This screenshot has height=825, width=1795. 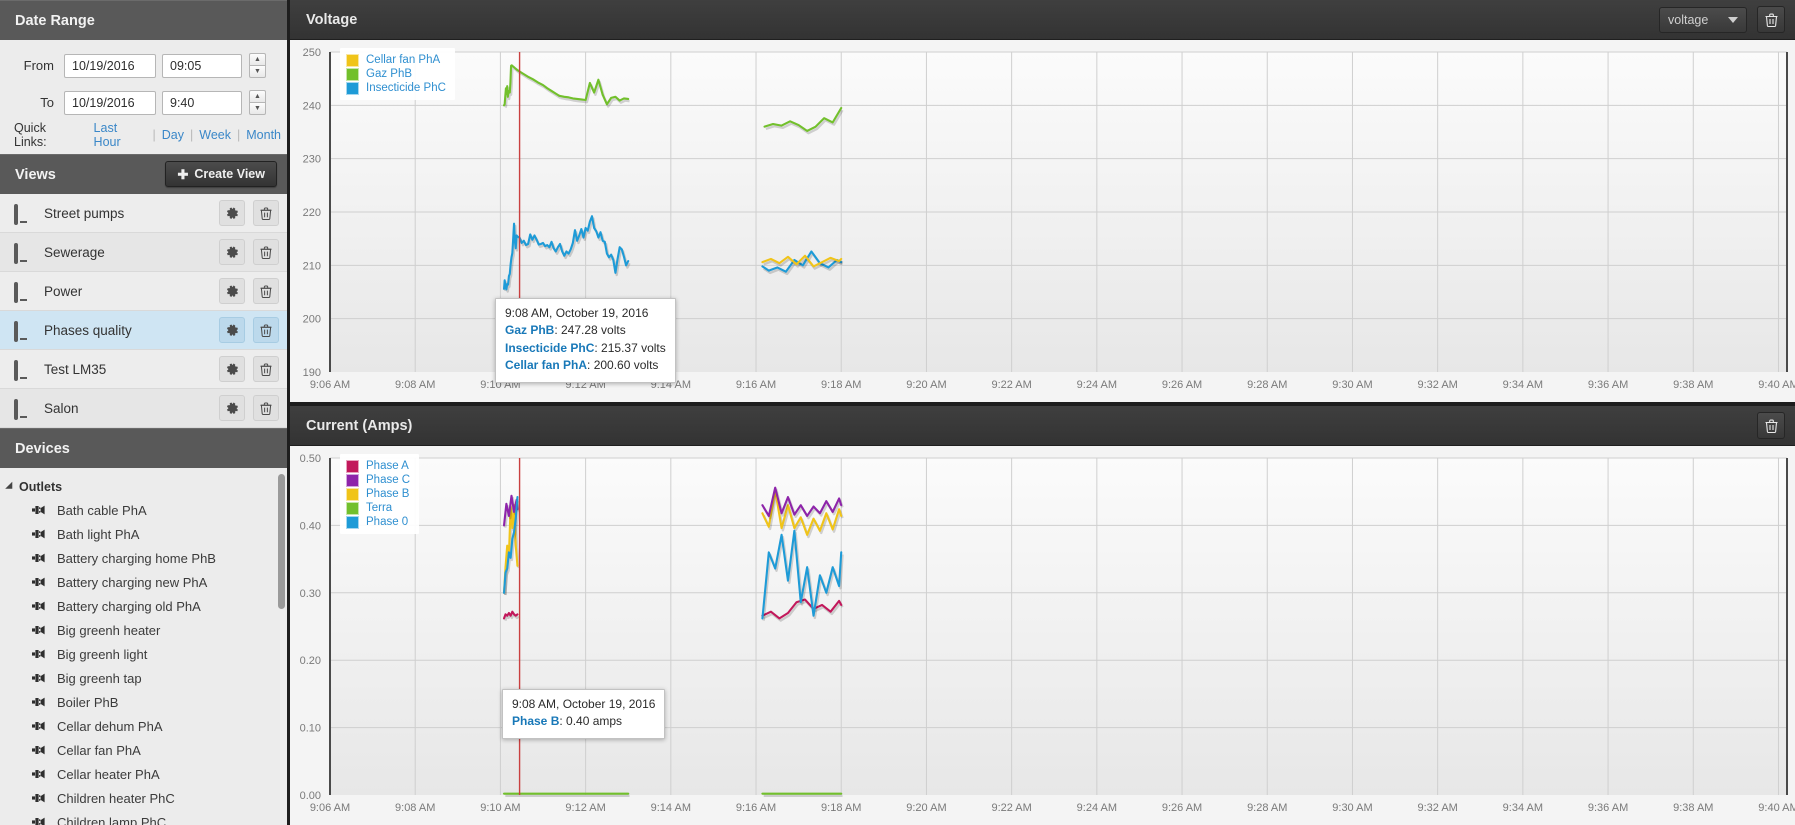 What do you see at coordinates (143, 702) in the screenshot?
I see `device-row: Boiler PhB` at bounding box center [143, 702].